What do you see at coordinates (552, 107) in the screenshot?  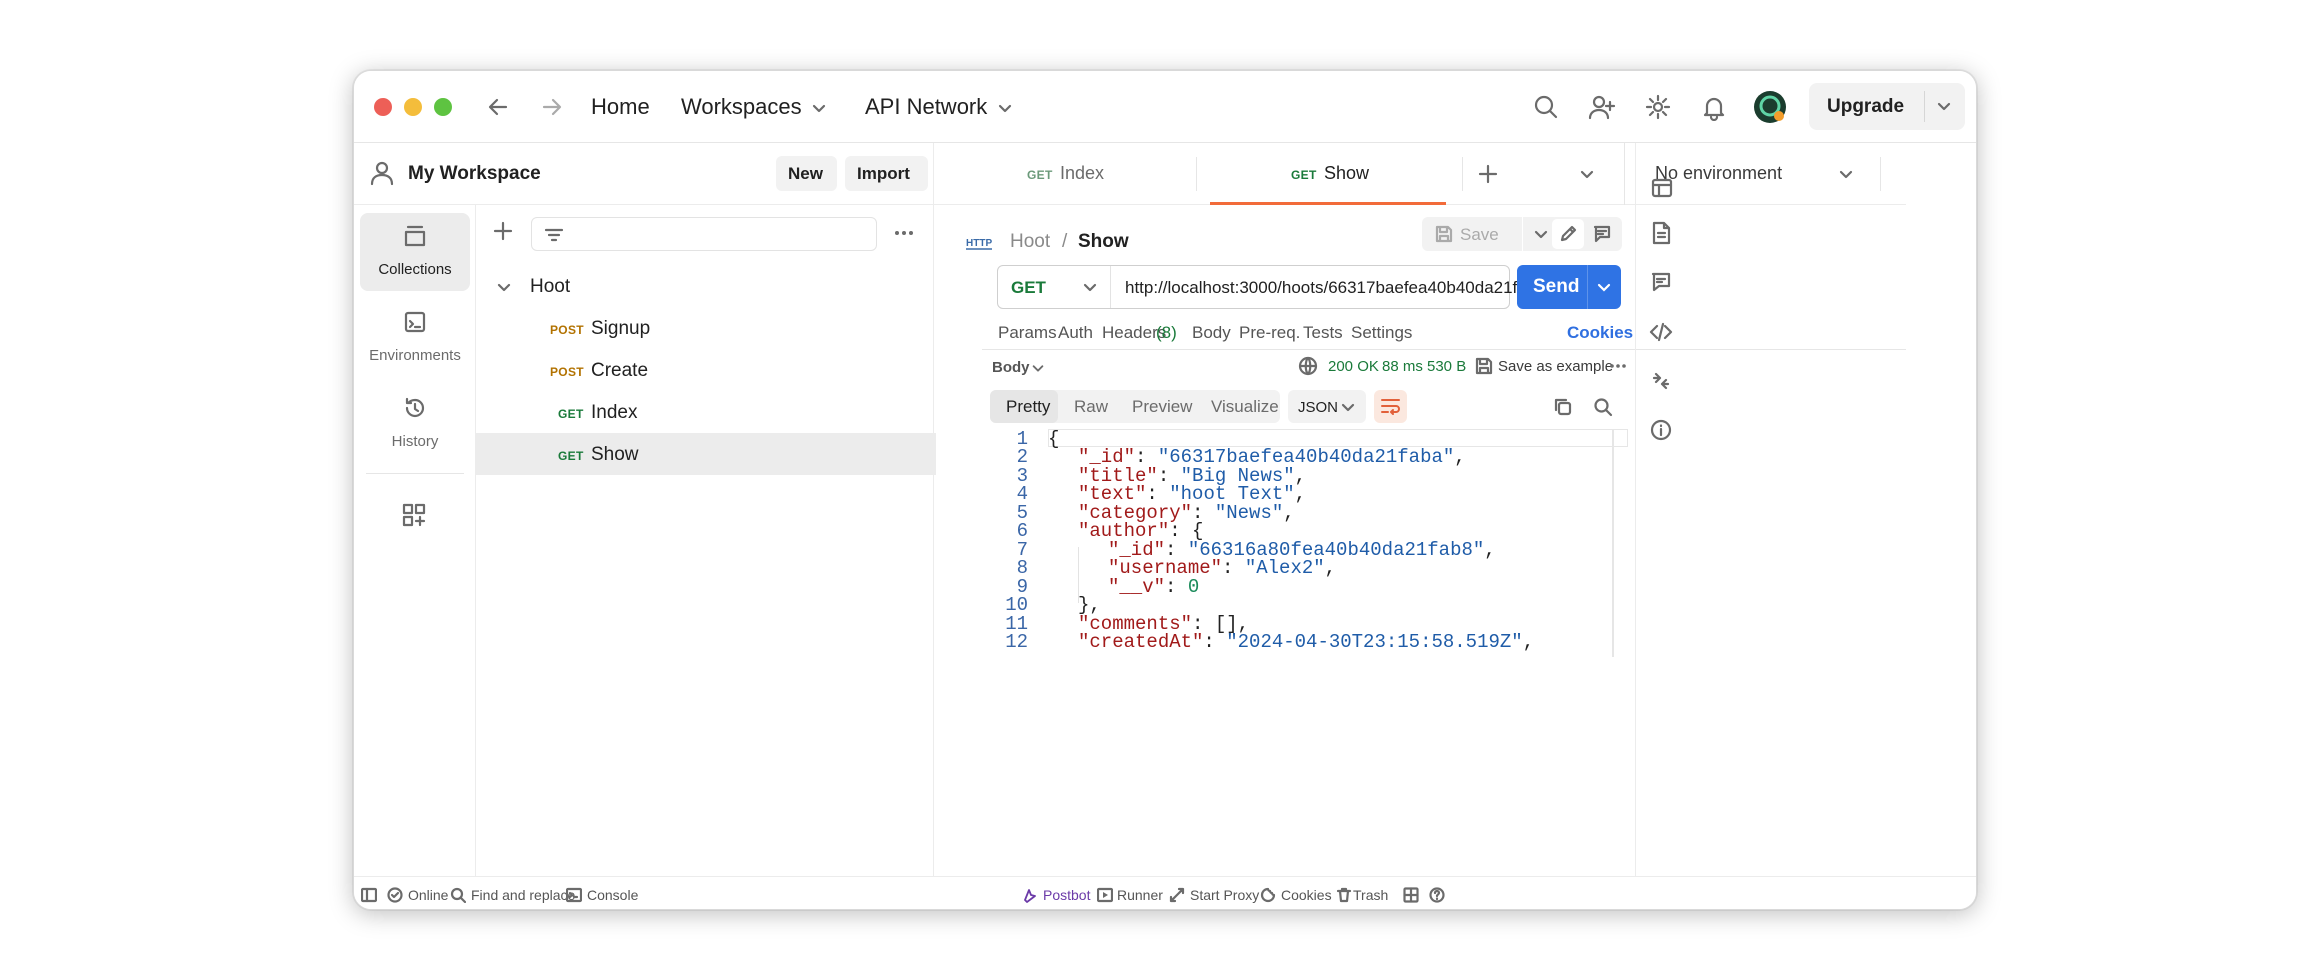 I see `forward-arrow-icon` at bounding box center [552, 107].